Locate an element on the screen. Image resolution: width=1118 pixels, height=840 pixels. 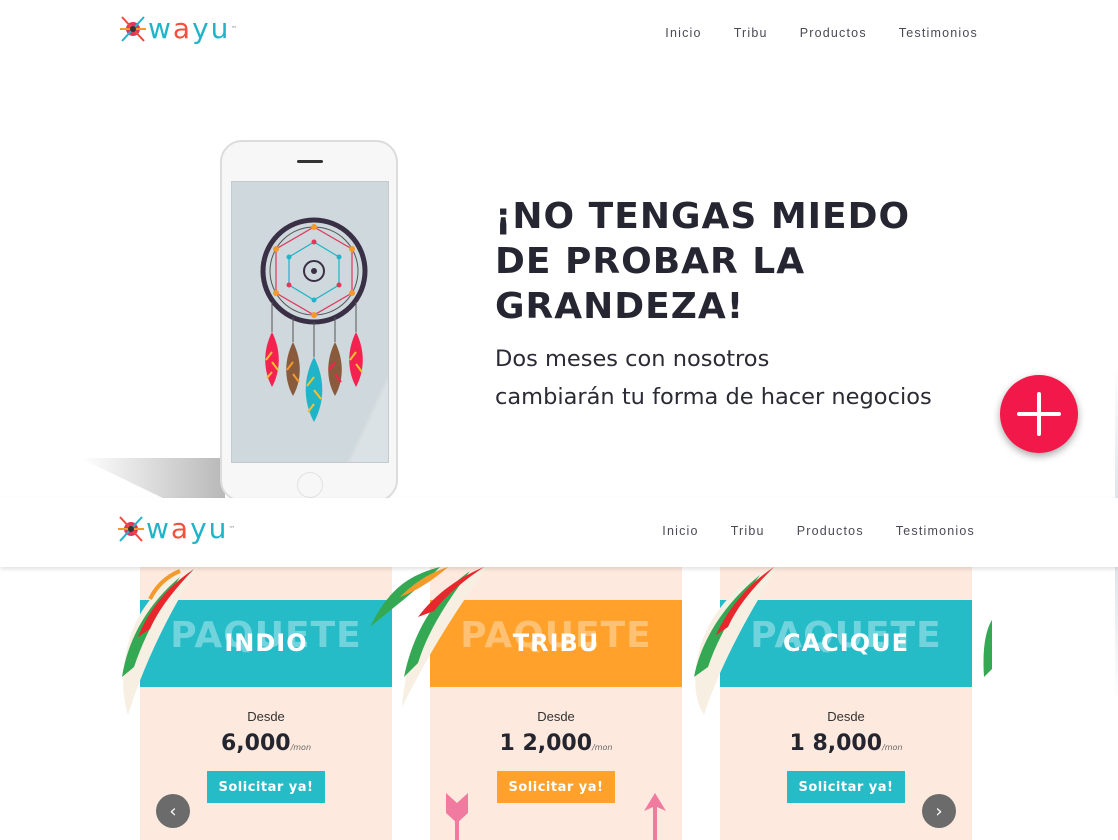
hero-title-line: ¡NO TENGAS MIEDO is located at coordinates (703, 216).